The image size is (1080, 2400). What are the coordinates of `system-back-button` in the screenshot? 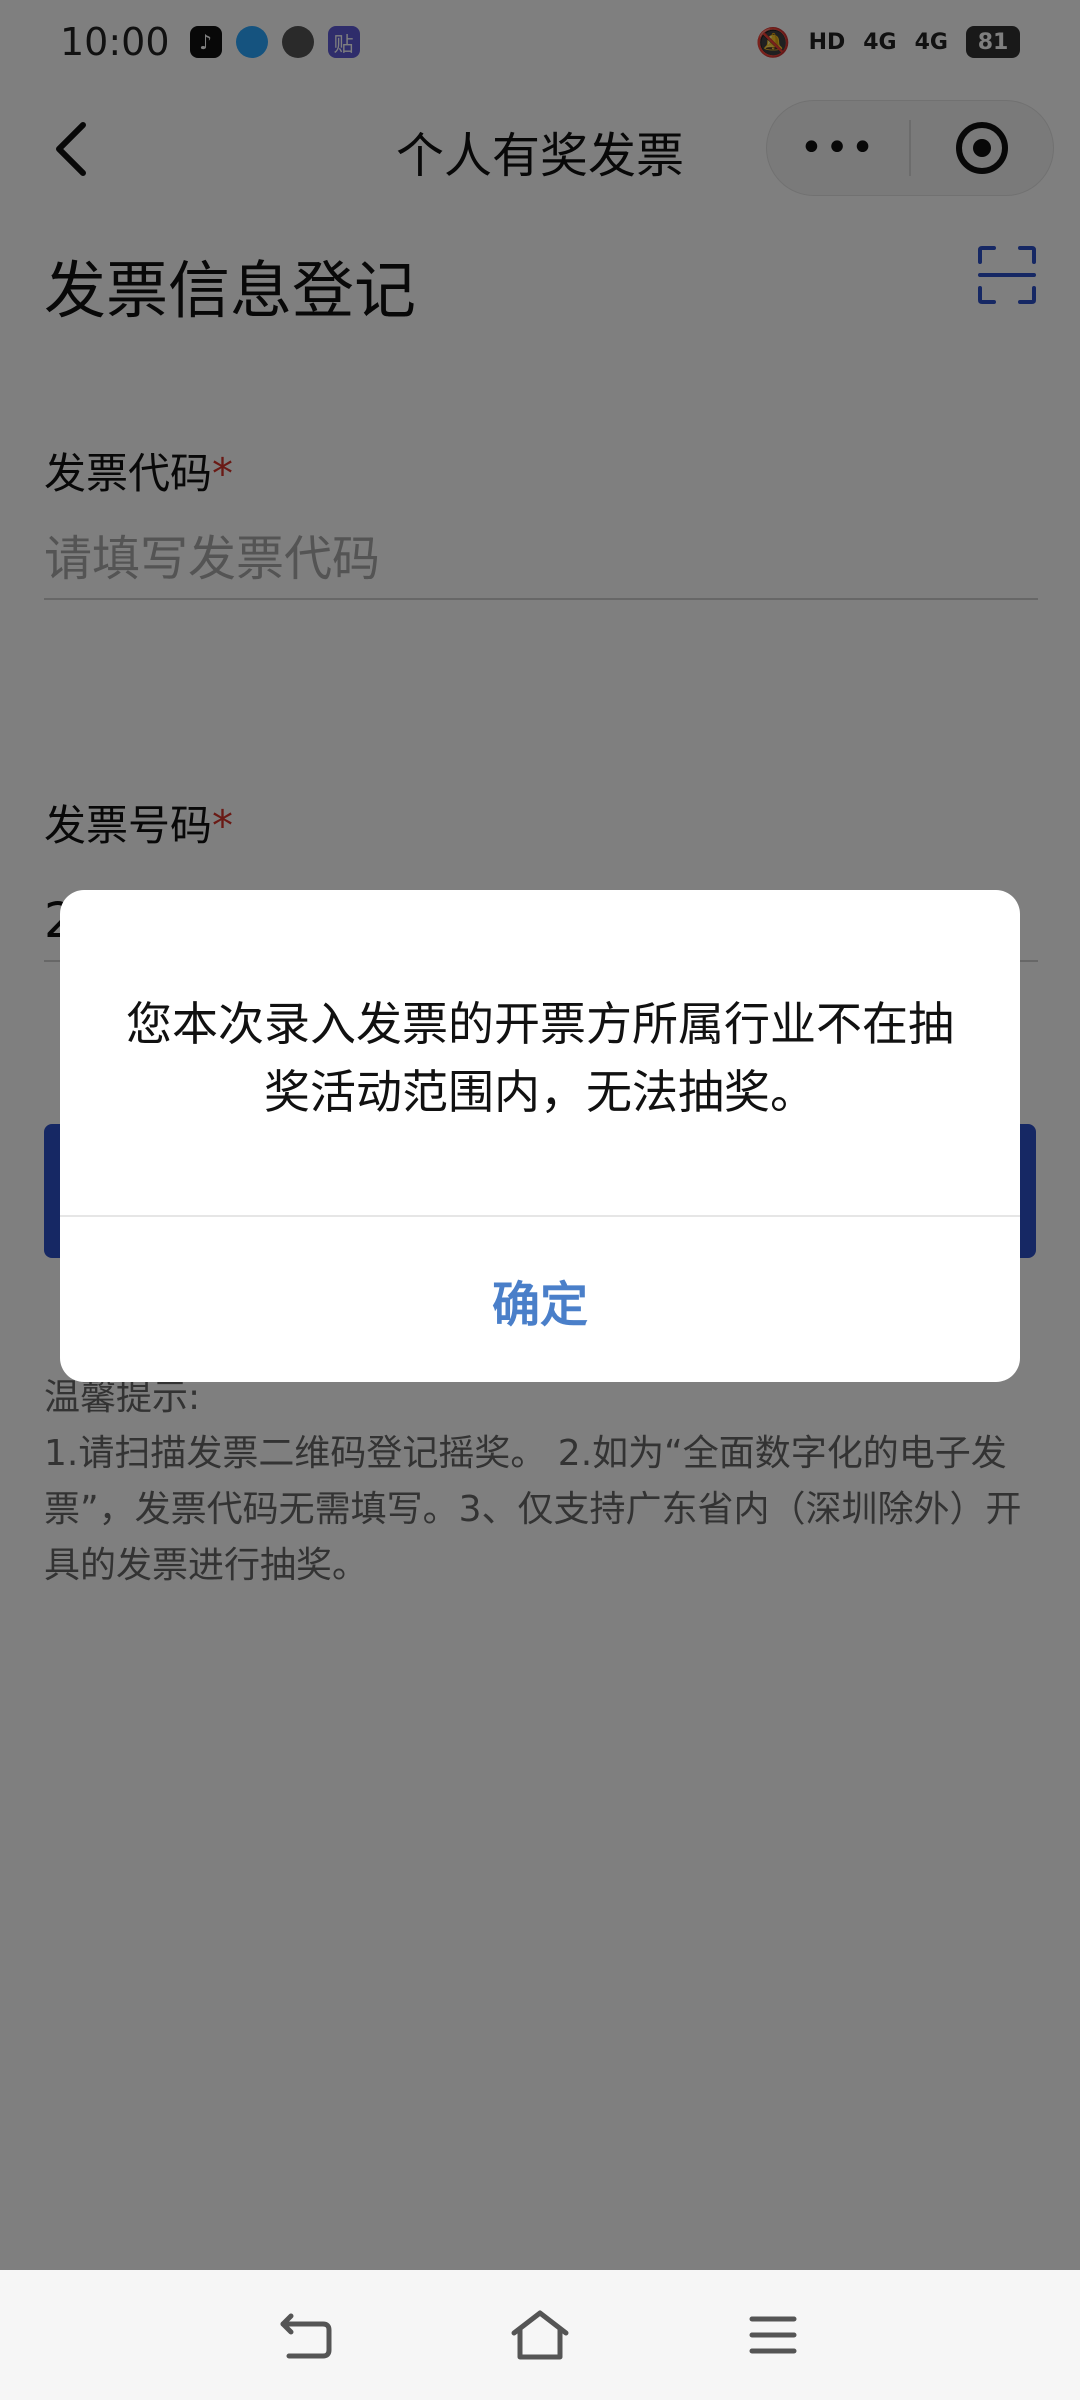 It's located at (307, 2335).